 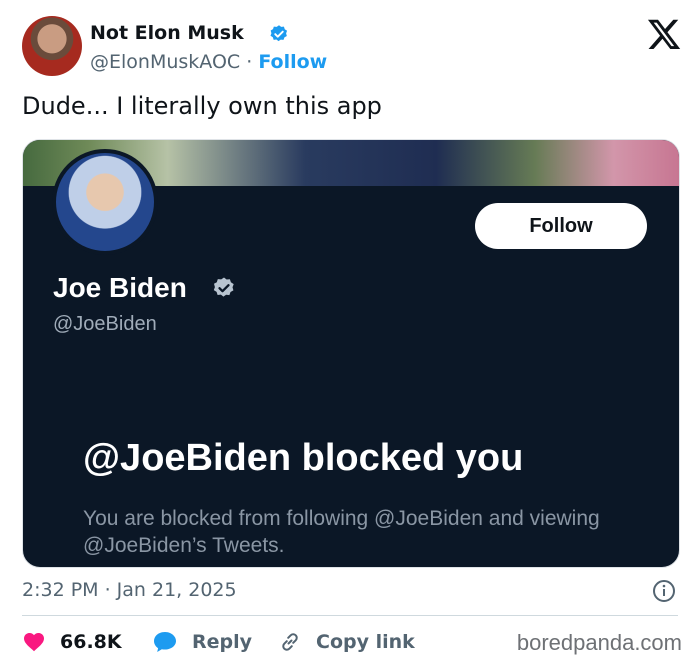 I want to click on author-handle: @ElonMuskAOC, so click(x=165, y=62).